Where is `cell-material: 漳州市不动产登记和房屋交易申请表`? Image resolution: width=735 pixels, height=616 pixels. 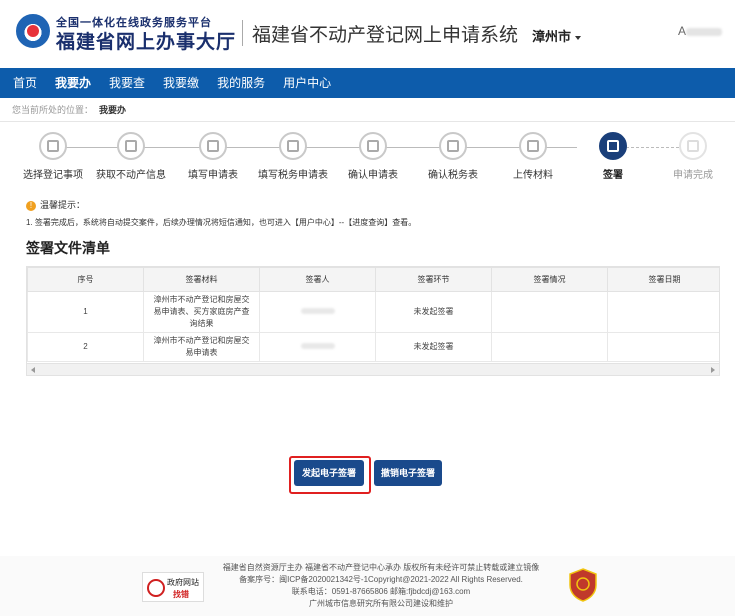
cell-material: 漳州市不动产登记和房屋交易申请表 is located at coordinates (201, 347).